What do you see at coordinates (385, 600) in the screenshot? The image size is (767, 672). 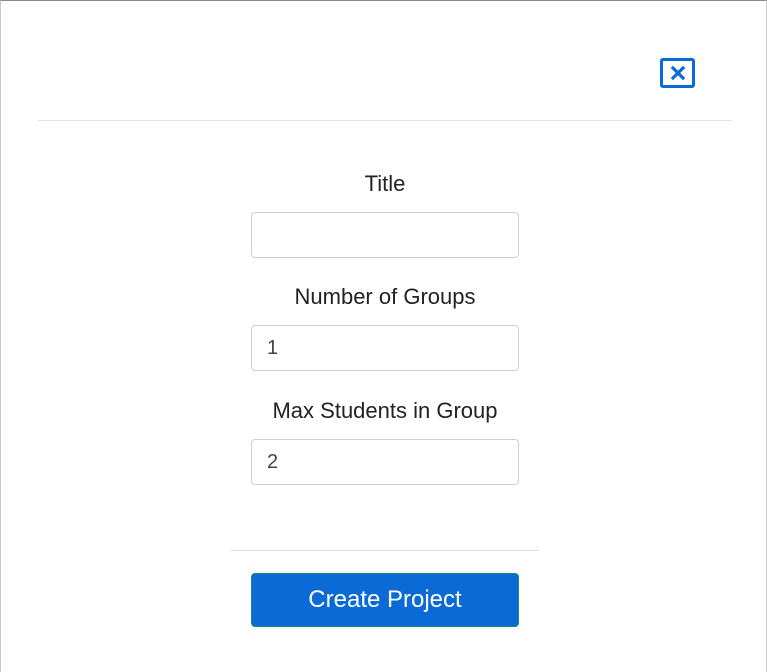 I see `create-project-button: Create Project` at bounding box center [385, 600].